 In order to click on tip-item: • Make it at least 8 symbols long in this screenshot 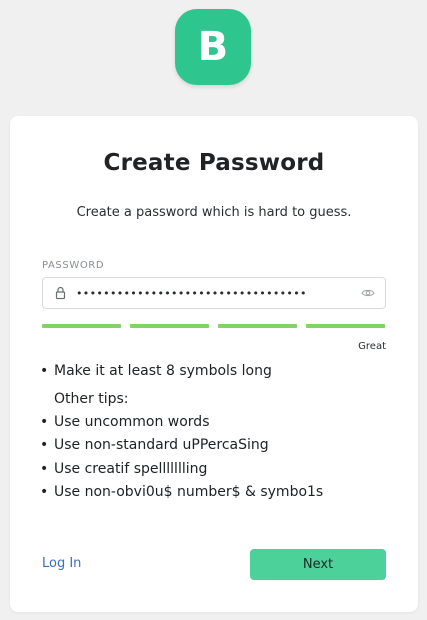, I will do `click(220, 375)`.